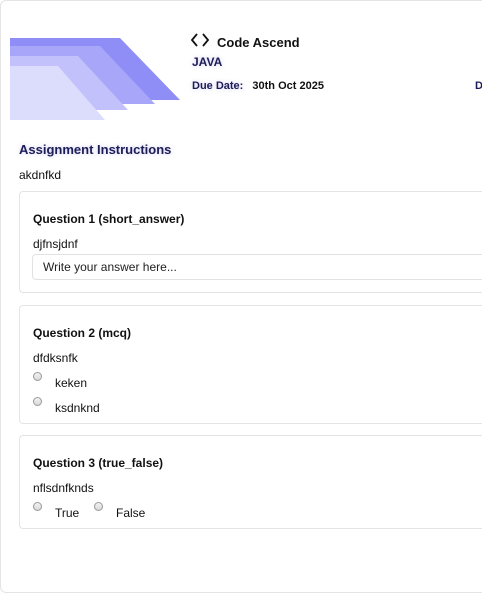  Describe the element at coordinates (71, 383) in the screenshot. I see `option-label: keken` at that location.